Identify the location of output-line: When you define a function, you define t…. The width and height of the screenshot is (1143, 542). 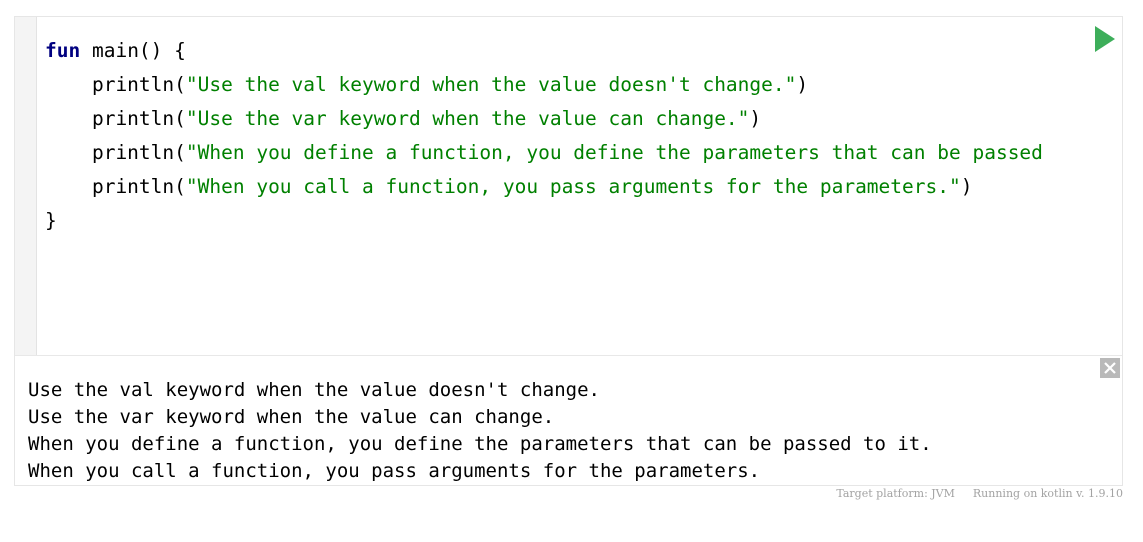
(480, 444).